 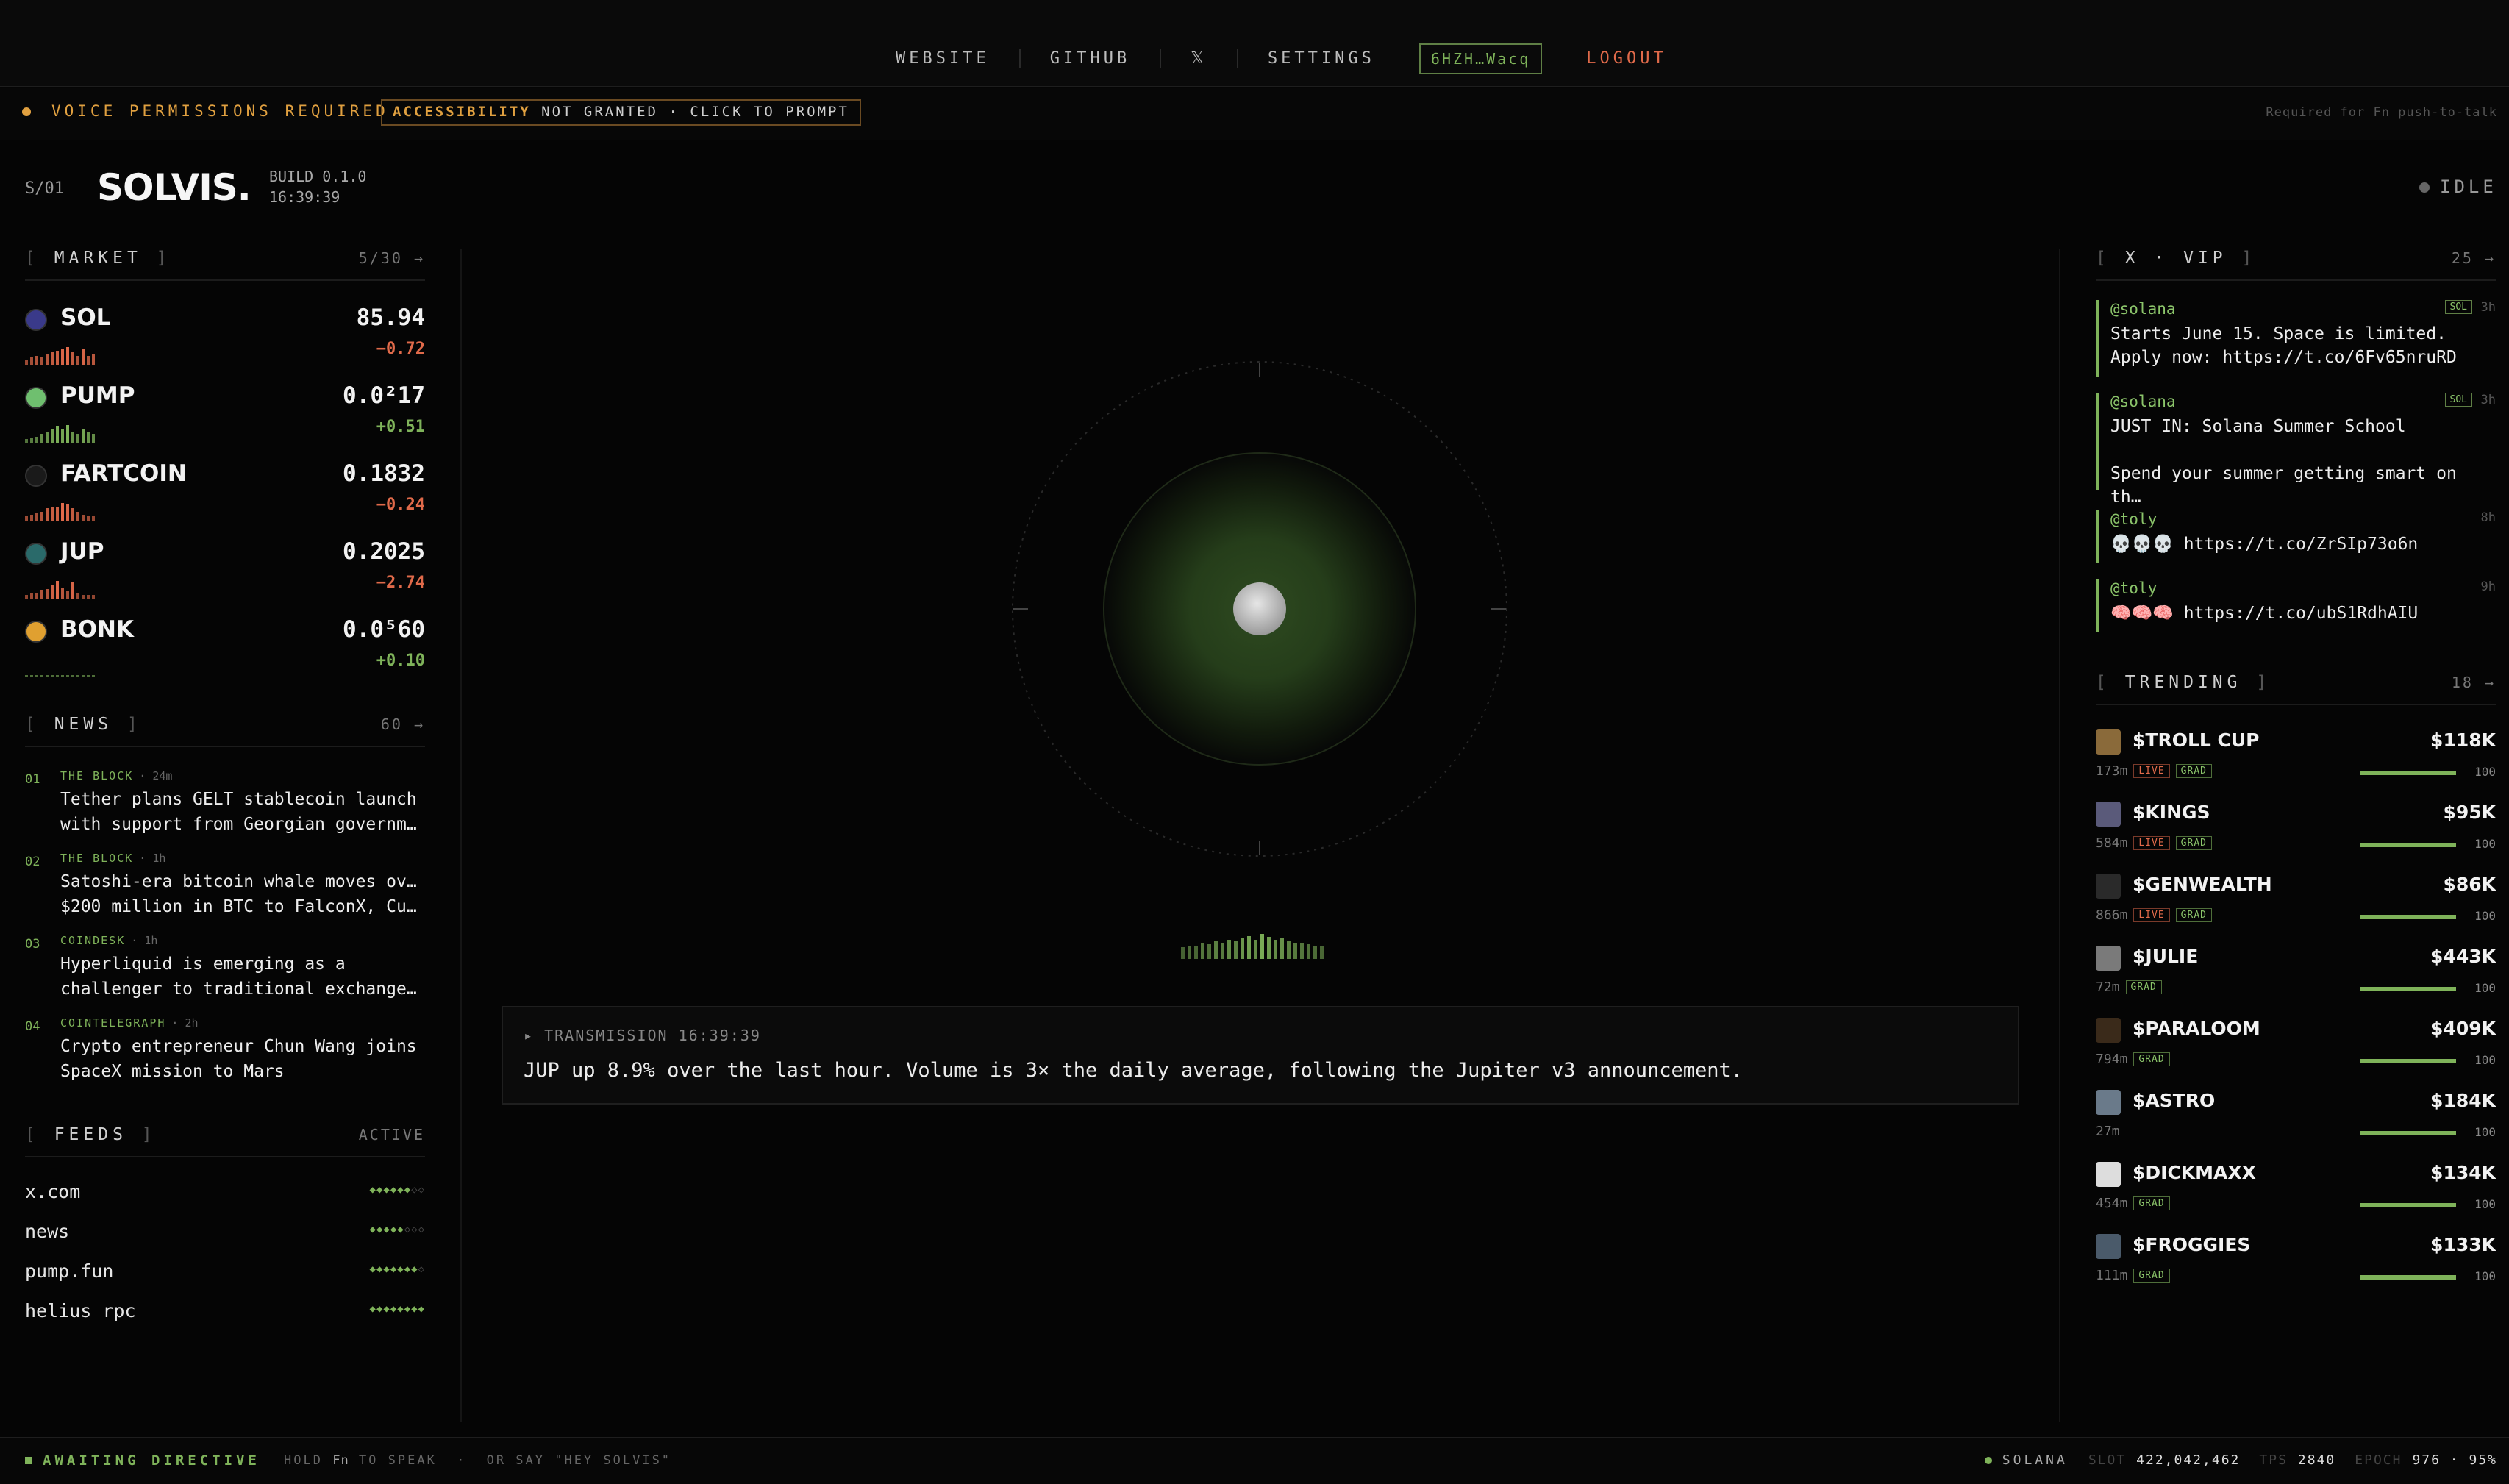 What do you see at coordinates (1259, 609) in the screenshot?
I see `voice-orb` at bounding box center [1259, 609].